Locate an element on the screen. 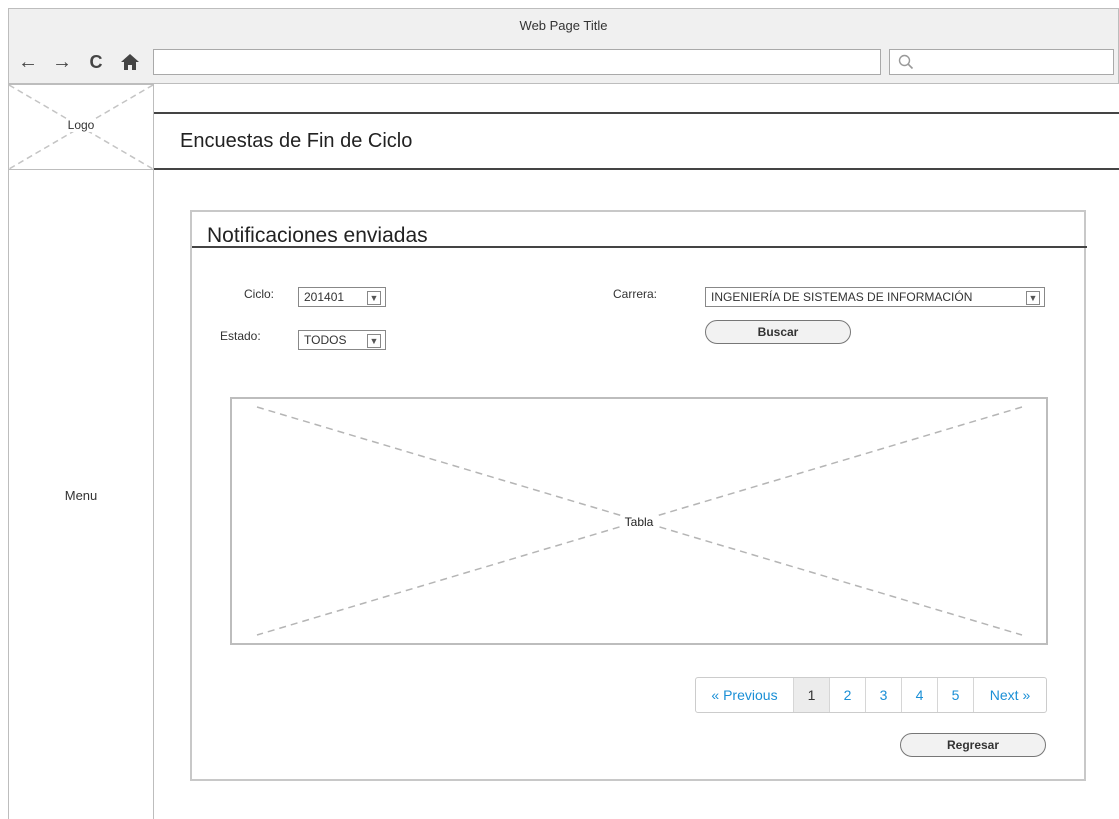  browser-title-bar: Web Page Title is located at coordinates (563, 25).